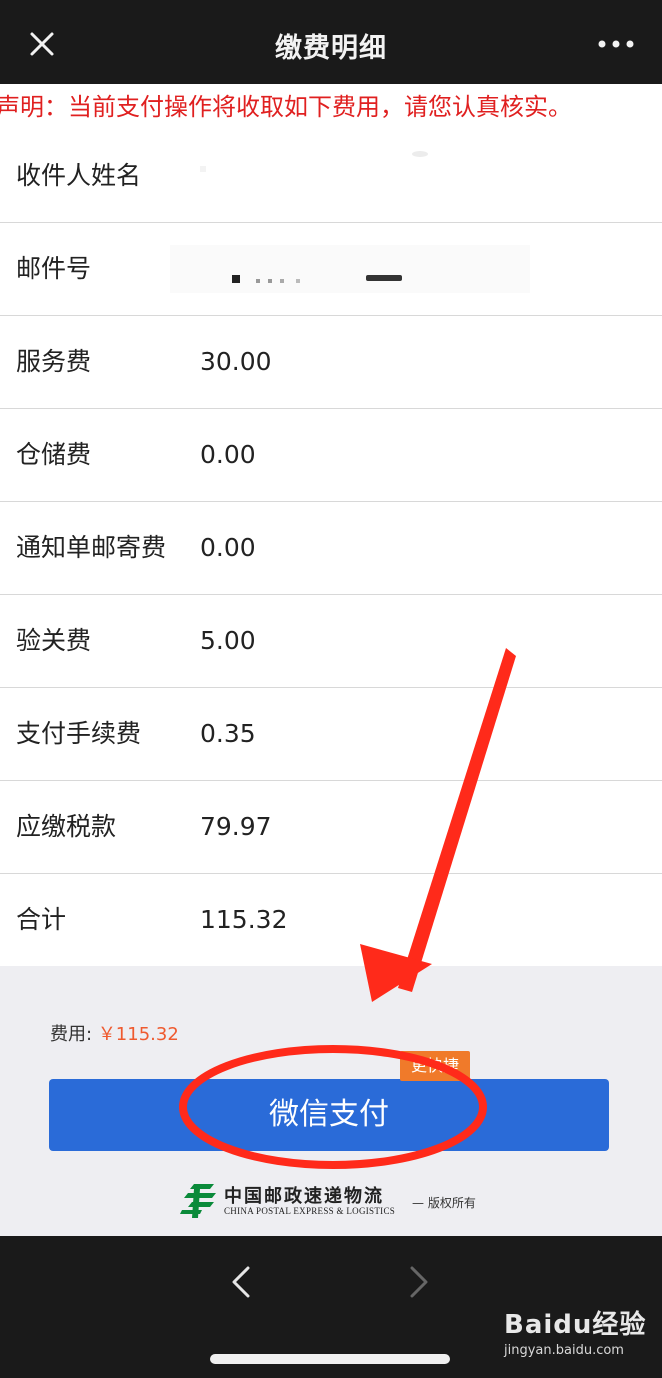 The image size is (662, 1378). Describe the element at coordinates (331, 176) in the screenshot. I see `row-recipient: 收件人姓名` at that location.